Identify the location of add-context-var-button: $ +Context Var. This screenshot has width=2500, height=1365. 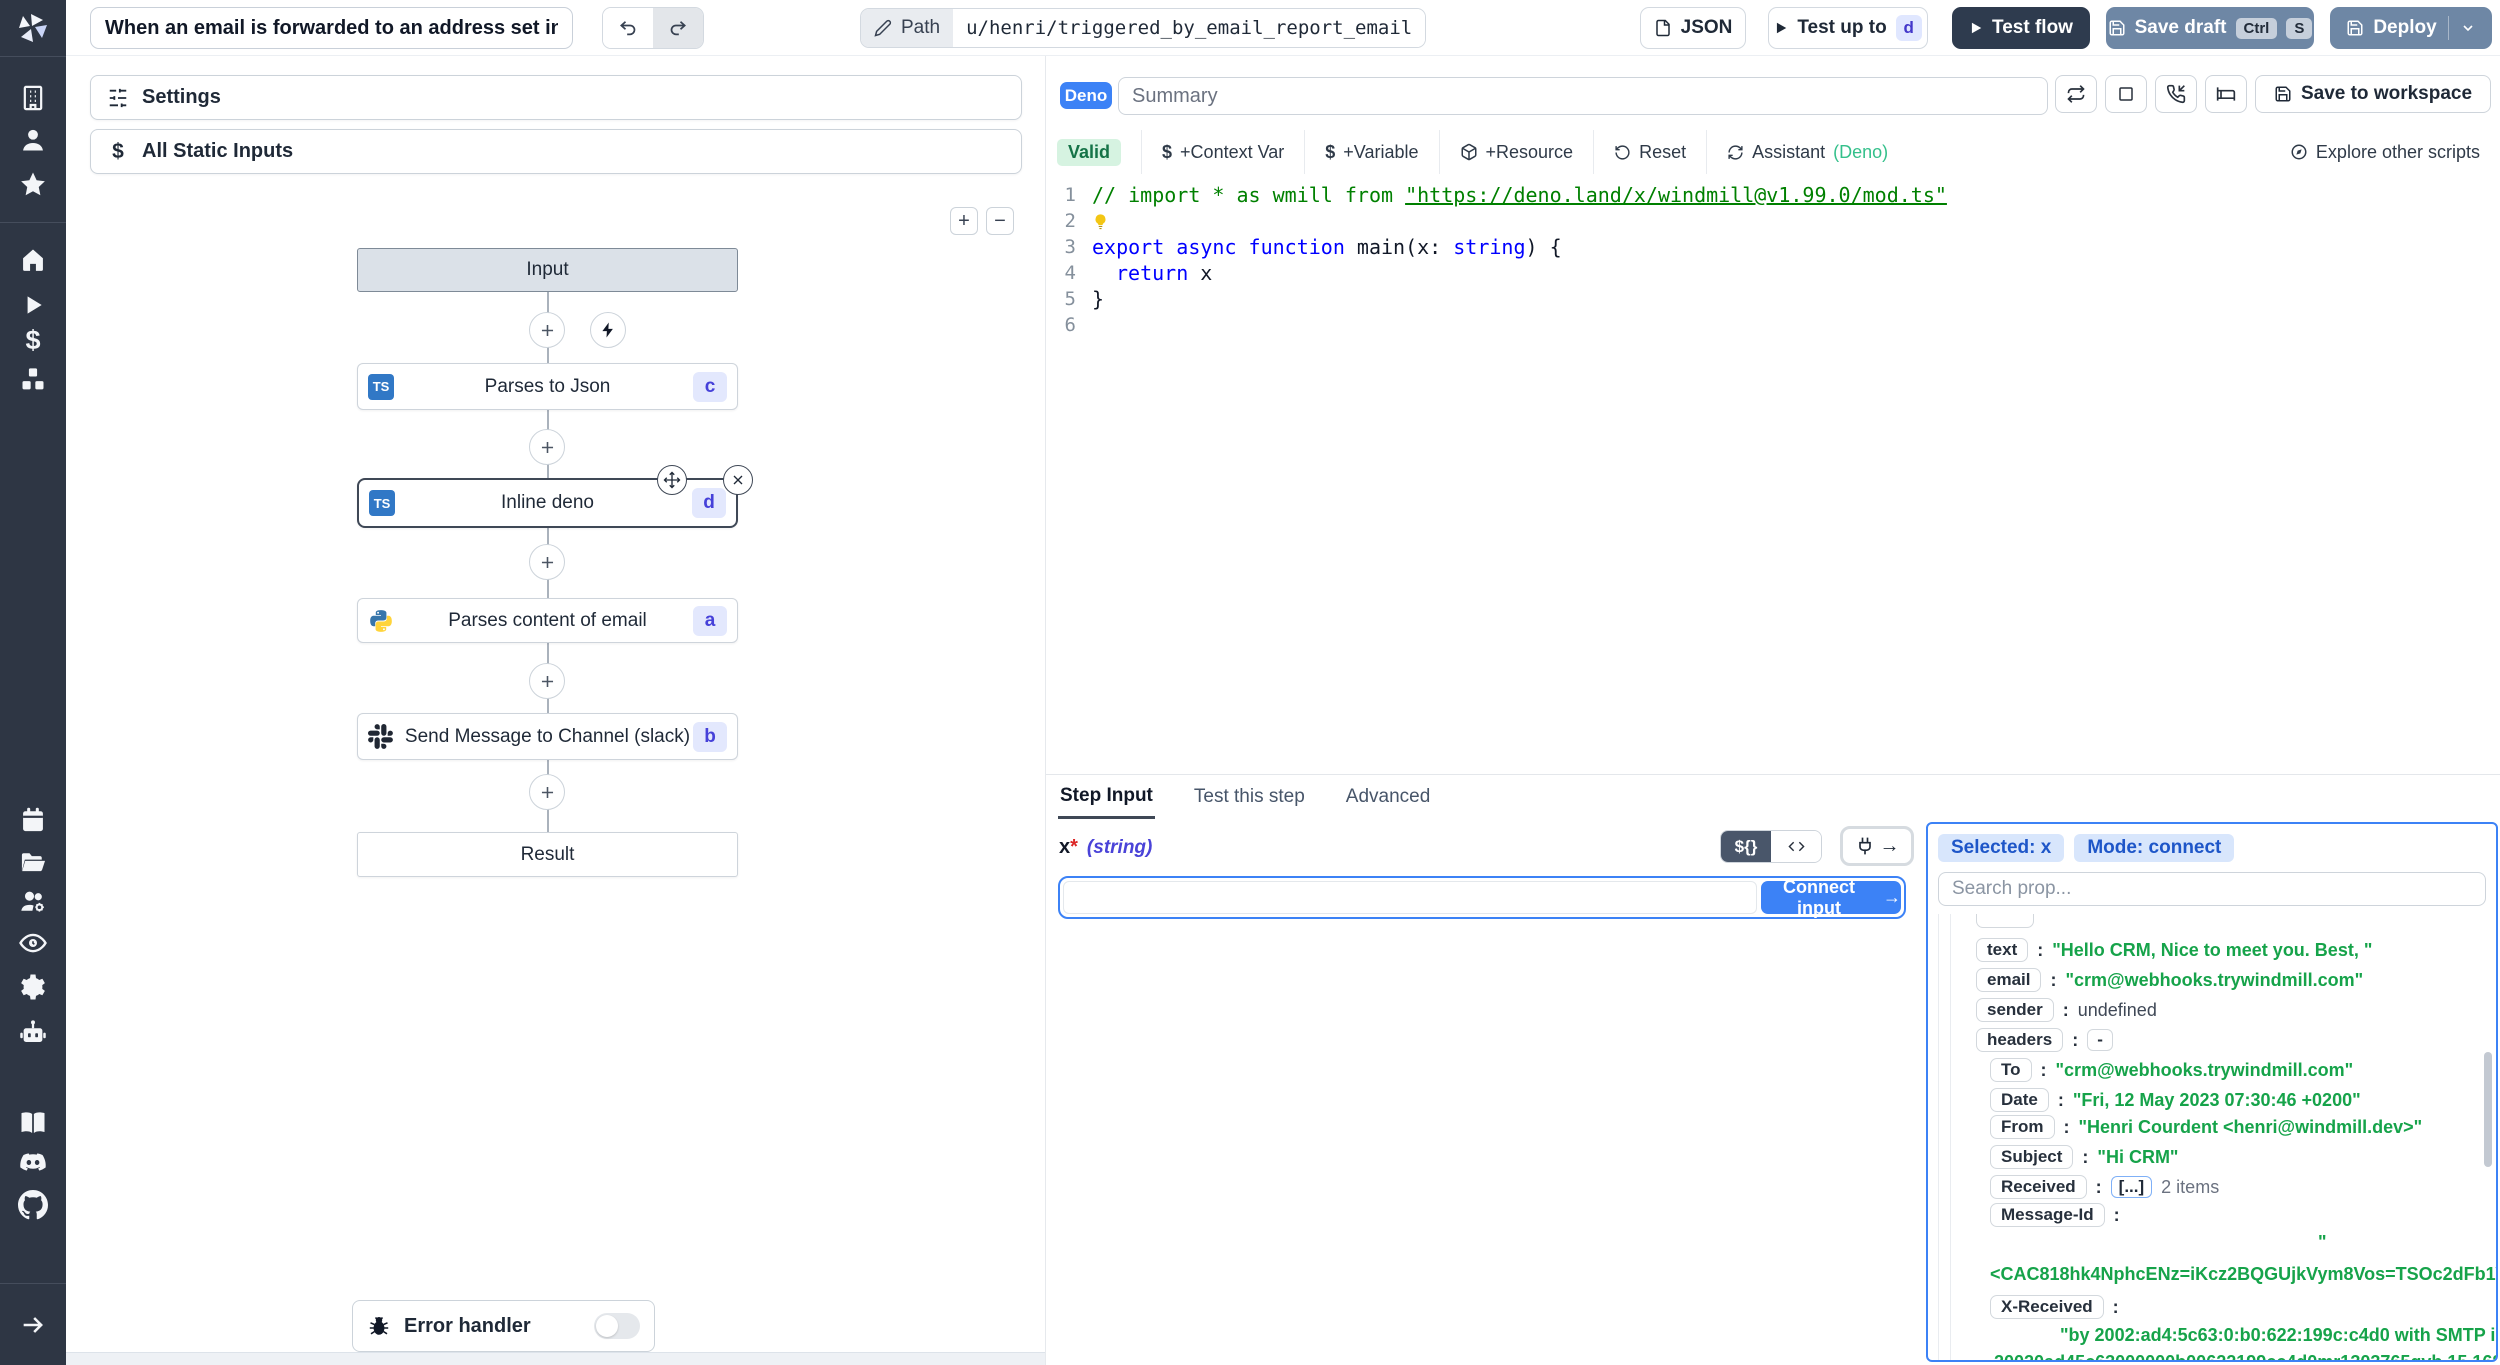
(1213, 152).